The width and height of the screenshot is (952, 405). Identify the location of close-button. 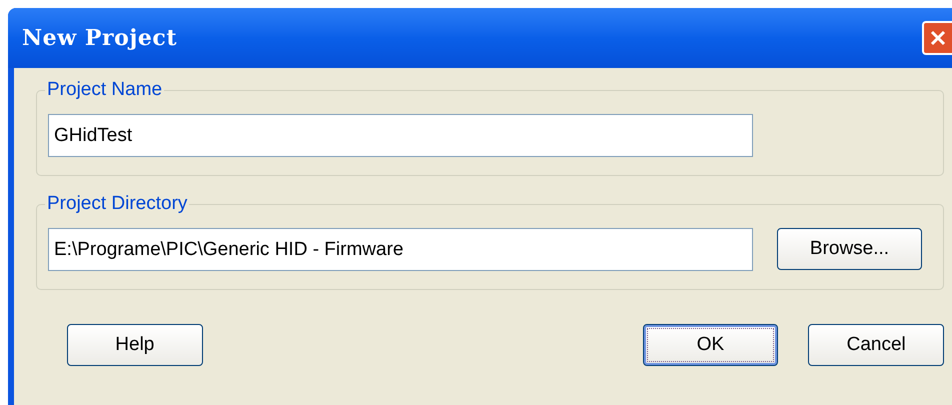
(937, 38).